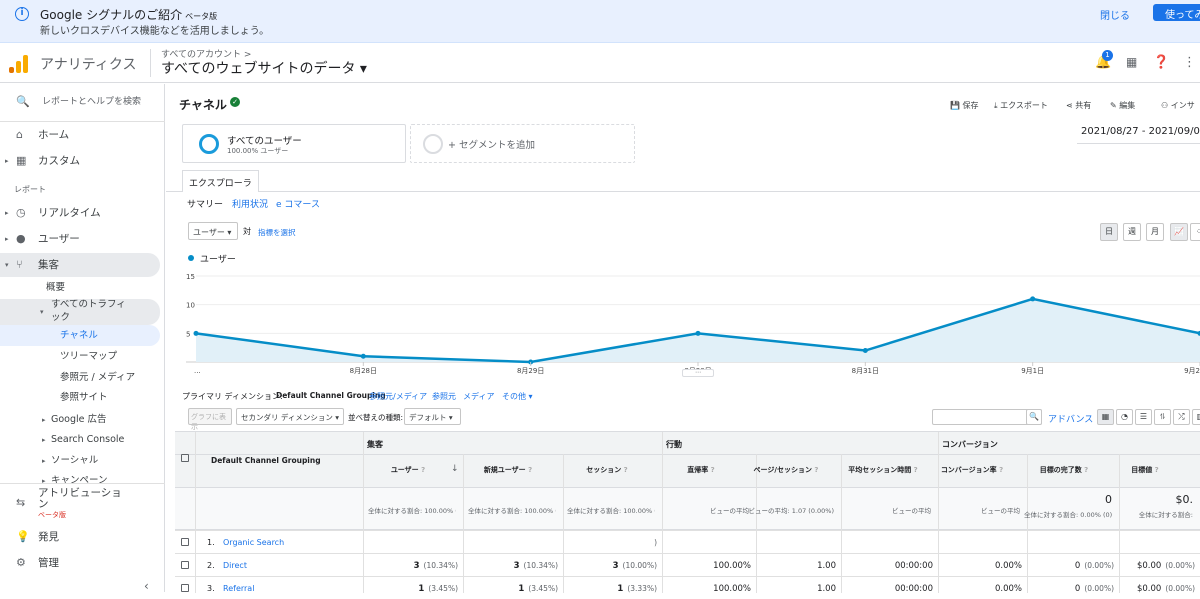 The height and width of the screenshot is (599, 1200). What do you see at coordinates (235, 565) in the screenshot?
I see `channel-link: Direct` at bounding box center [235, 565].